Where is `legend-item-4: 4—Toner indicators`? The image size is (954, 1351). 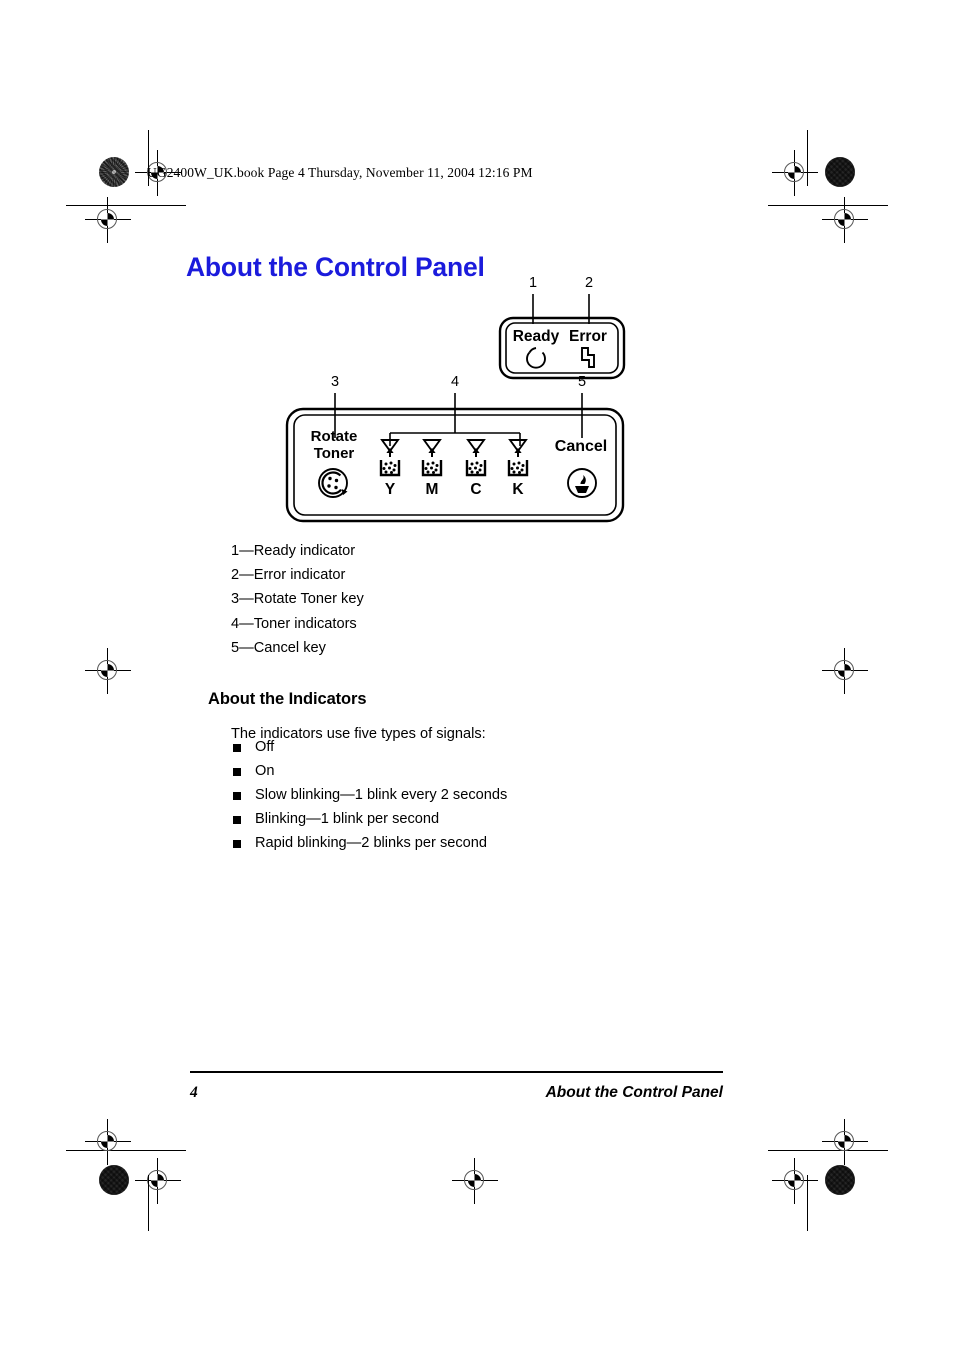
legend-item-4: 4—Toner indicators is located at coordinates (294, 623).